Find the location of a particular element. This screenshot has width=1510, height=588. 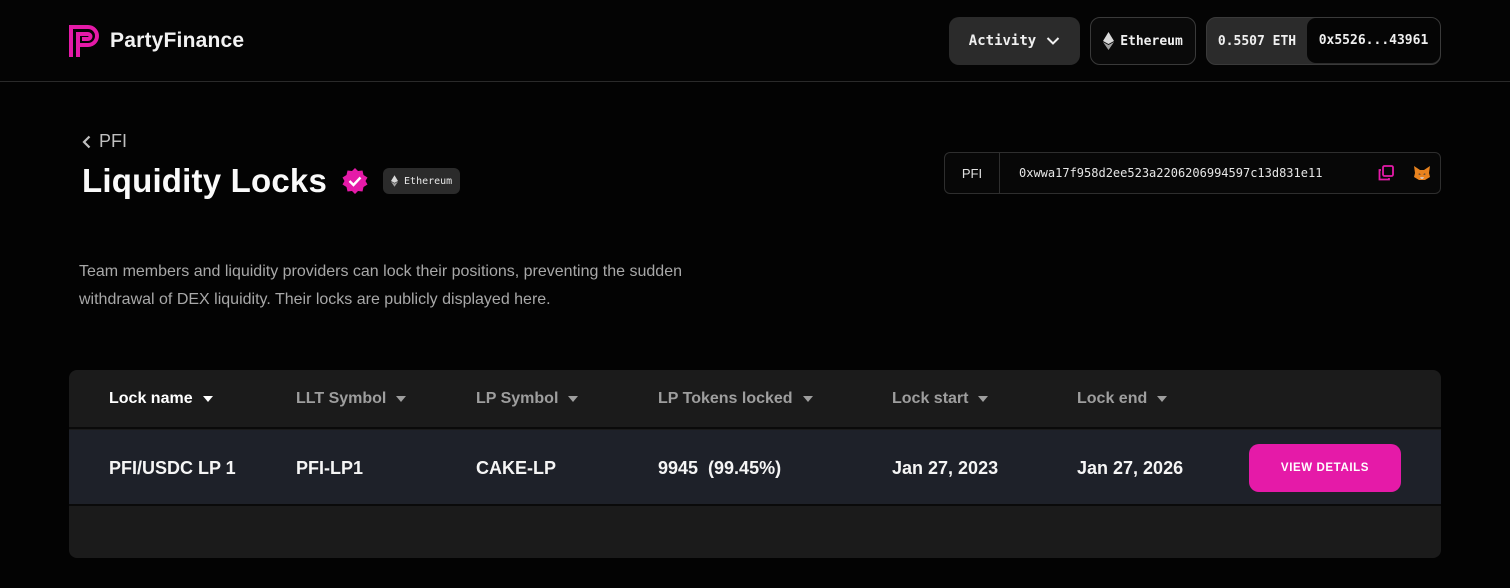

cell-lock-name: PFI/USDC LP 1 is located at coordinates (172, 468).